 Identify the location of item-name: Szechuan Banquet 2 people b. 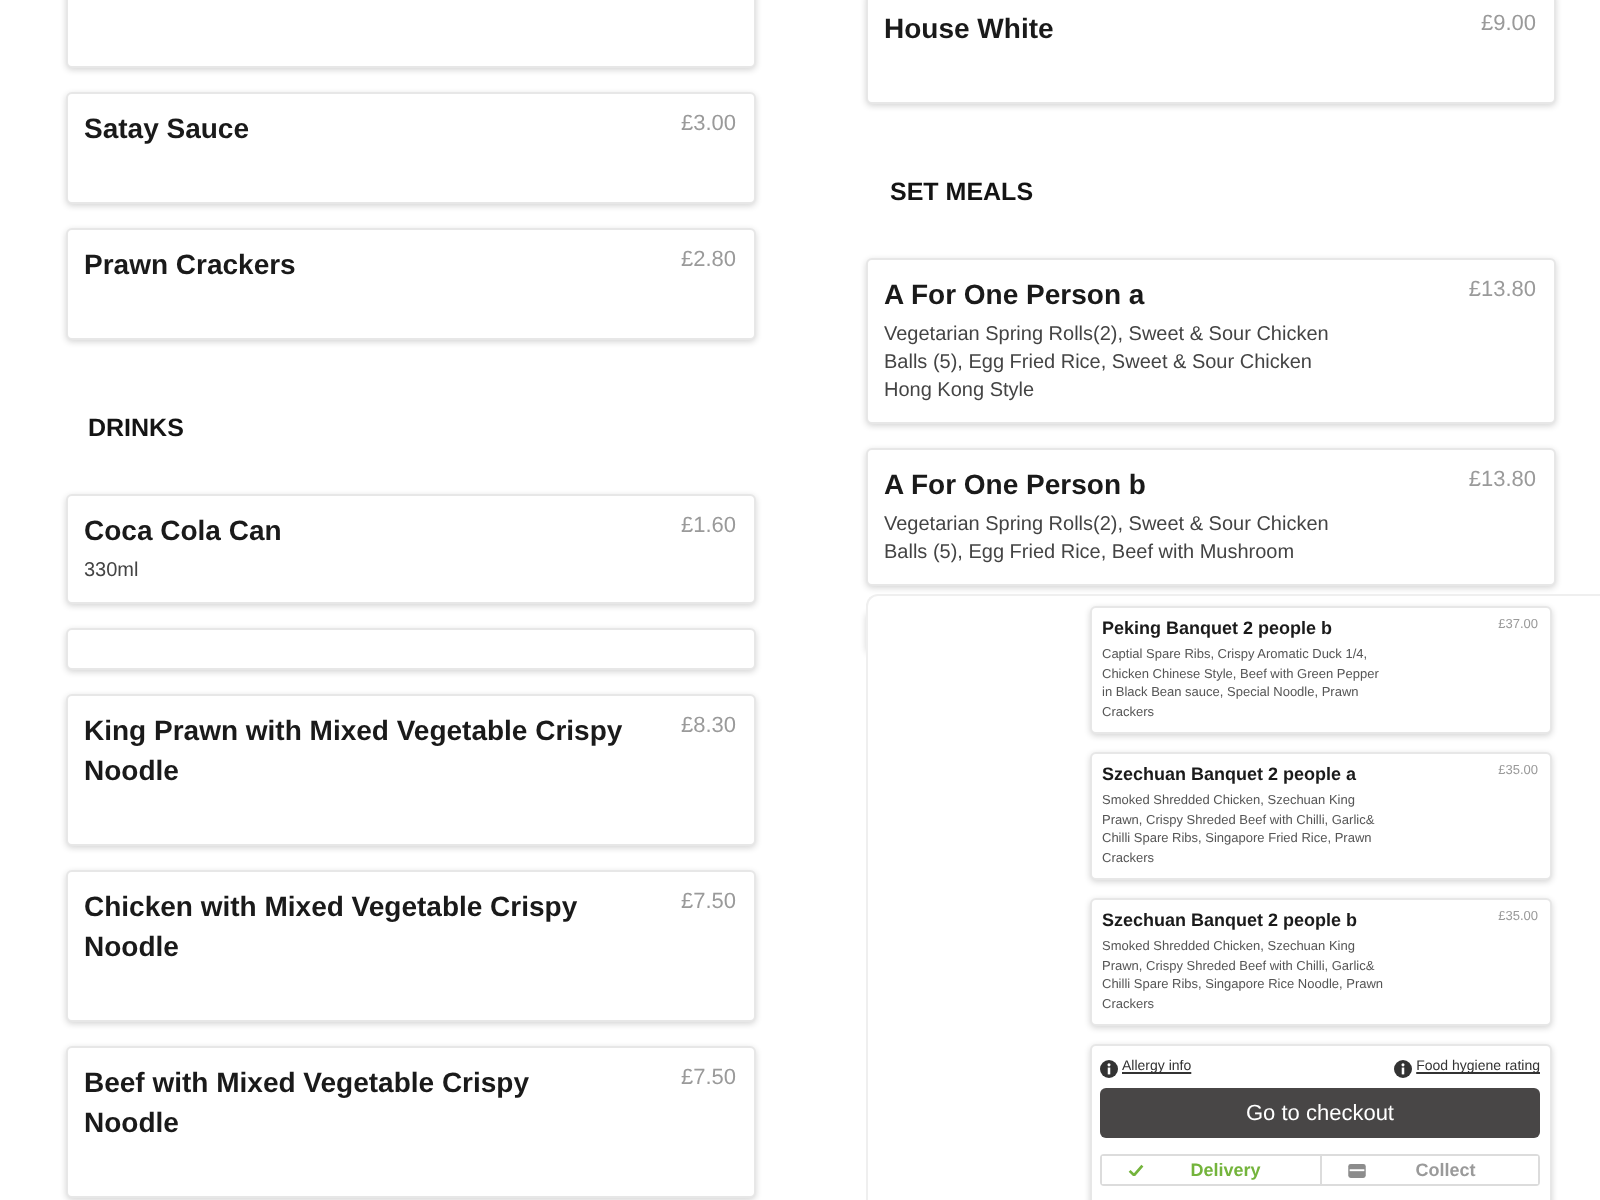
(1230, 920).